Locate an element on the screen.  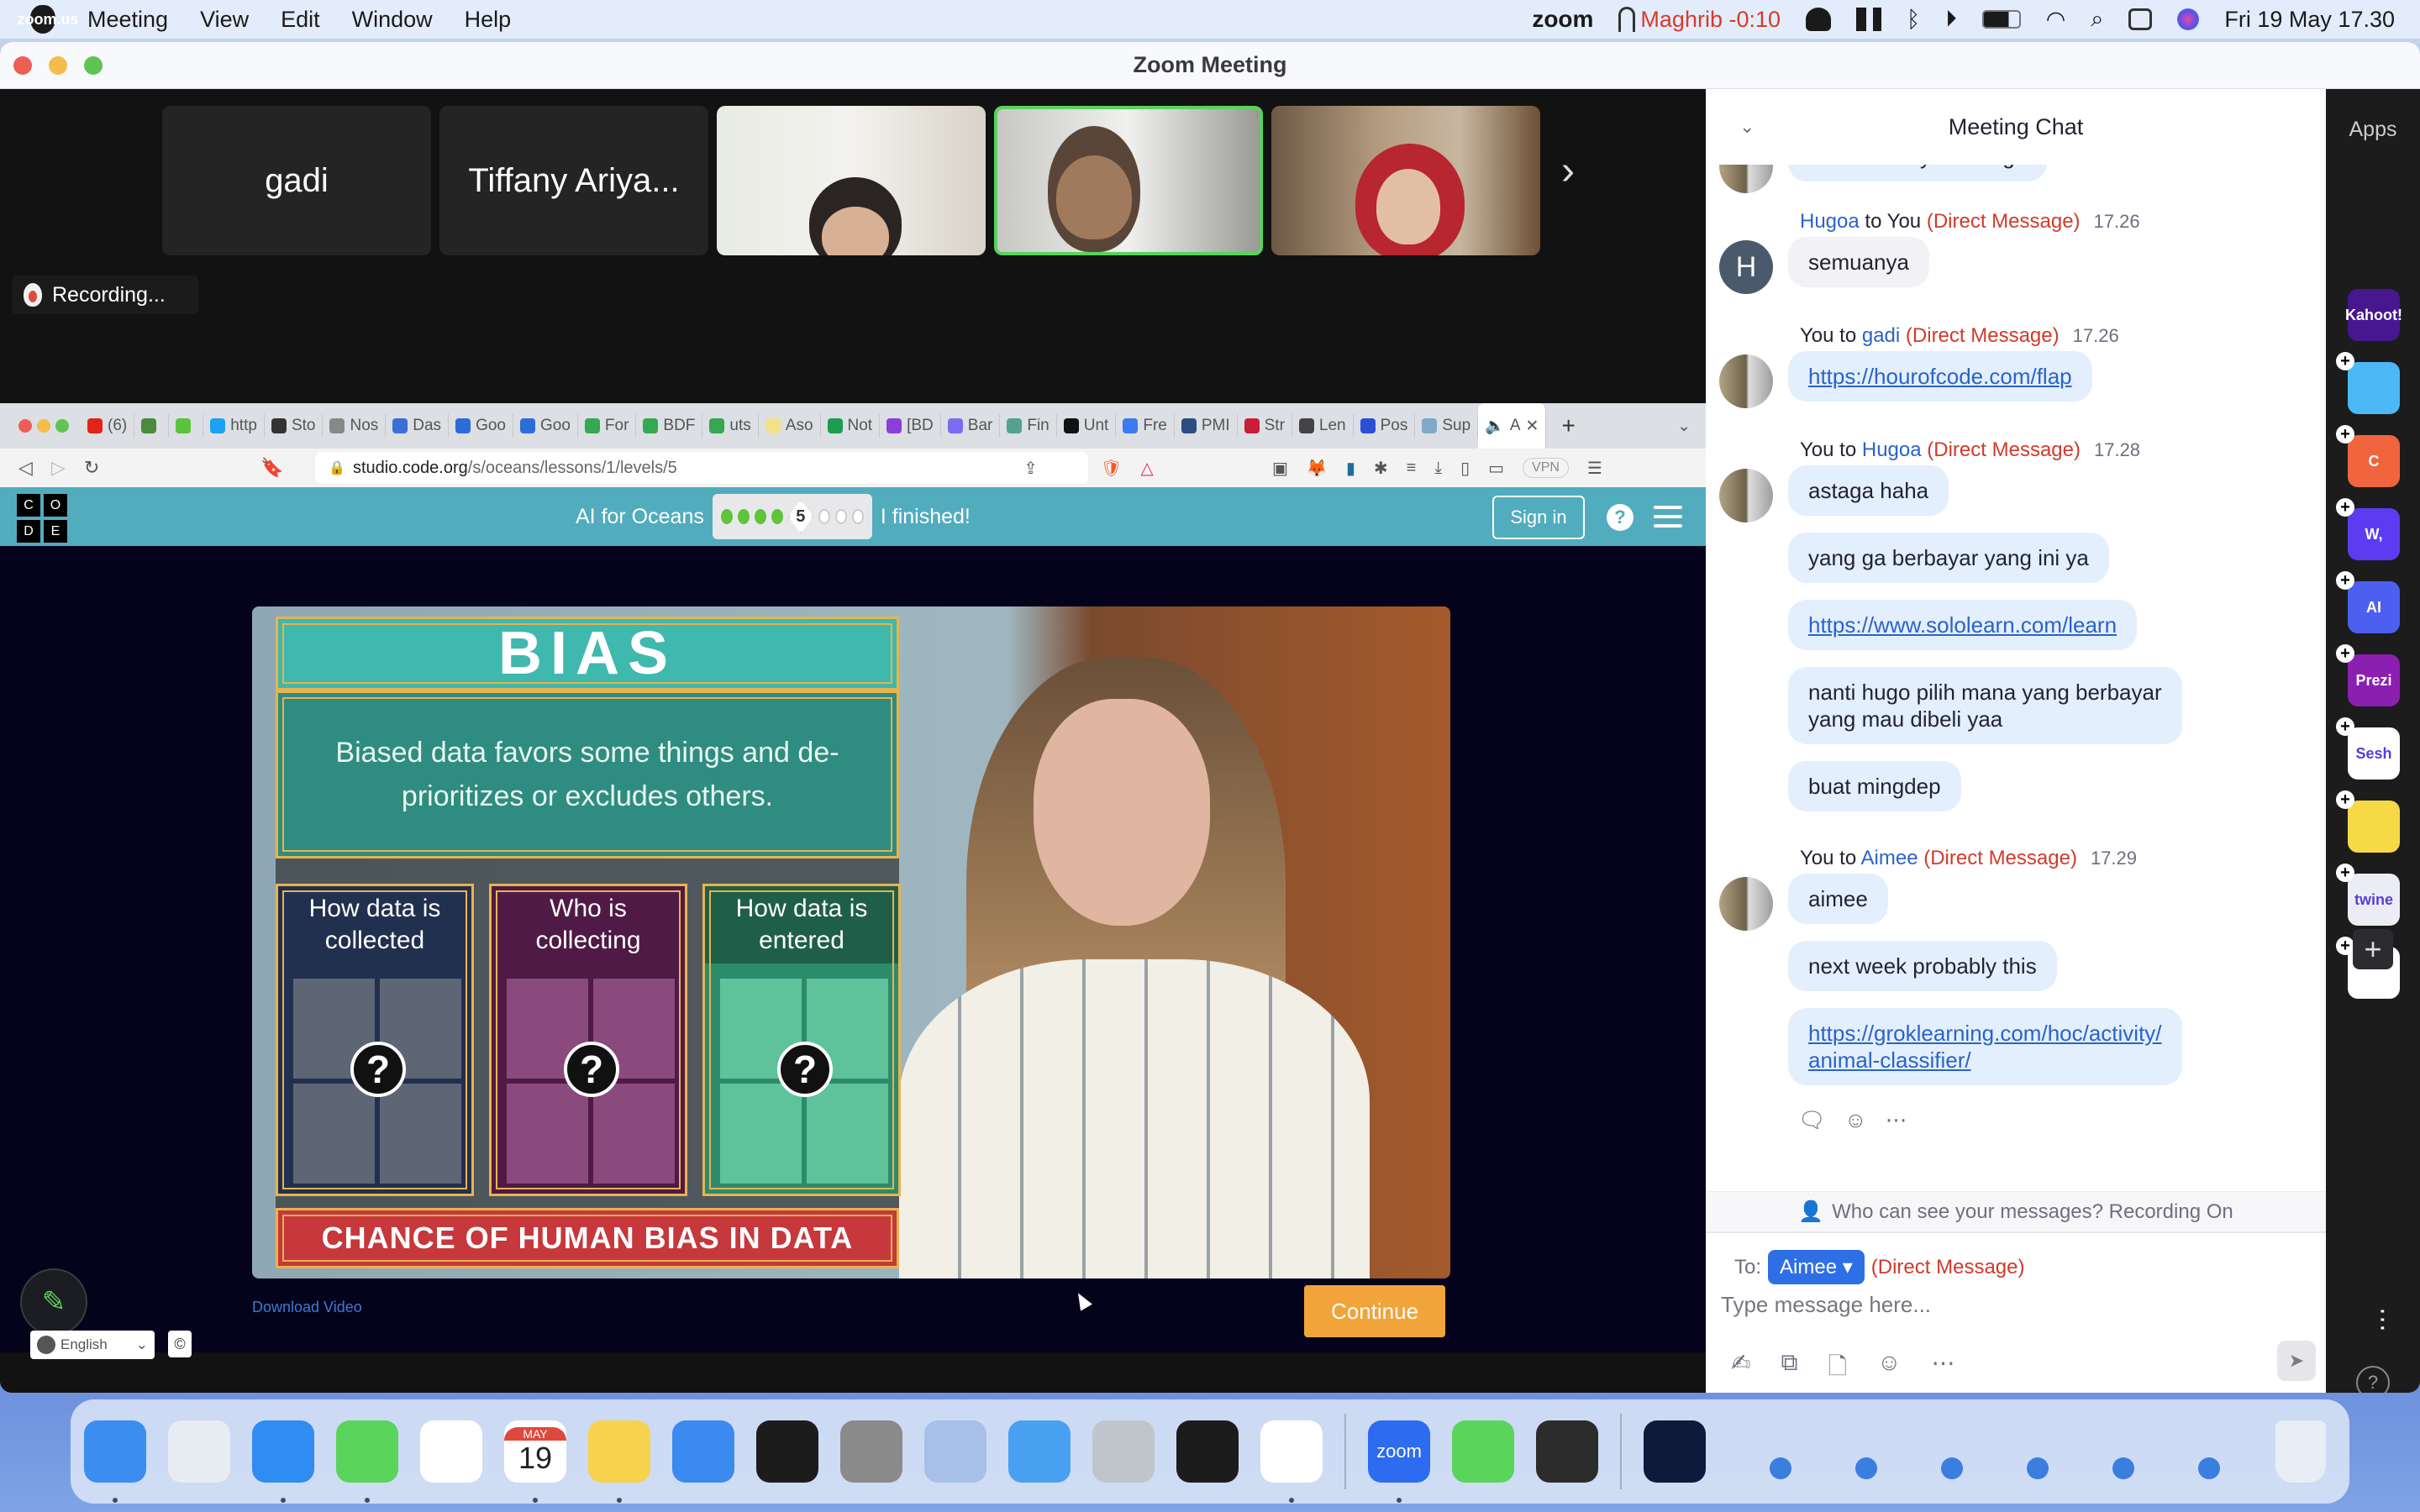
emoji-icon: ☺ is located at coordinates (1889, 1369).